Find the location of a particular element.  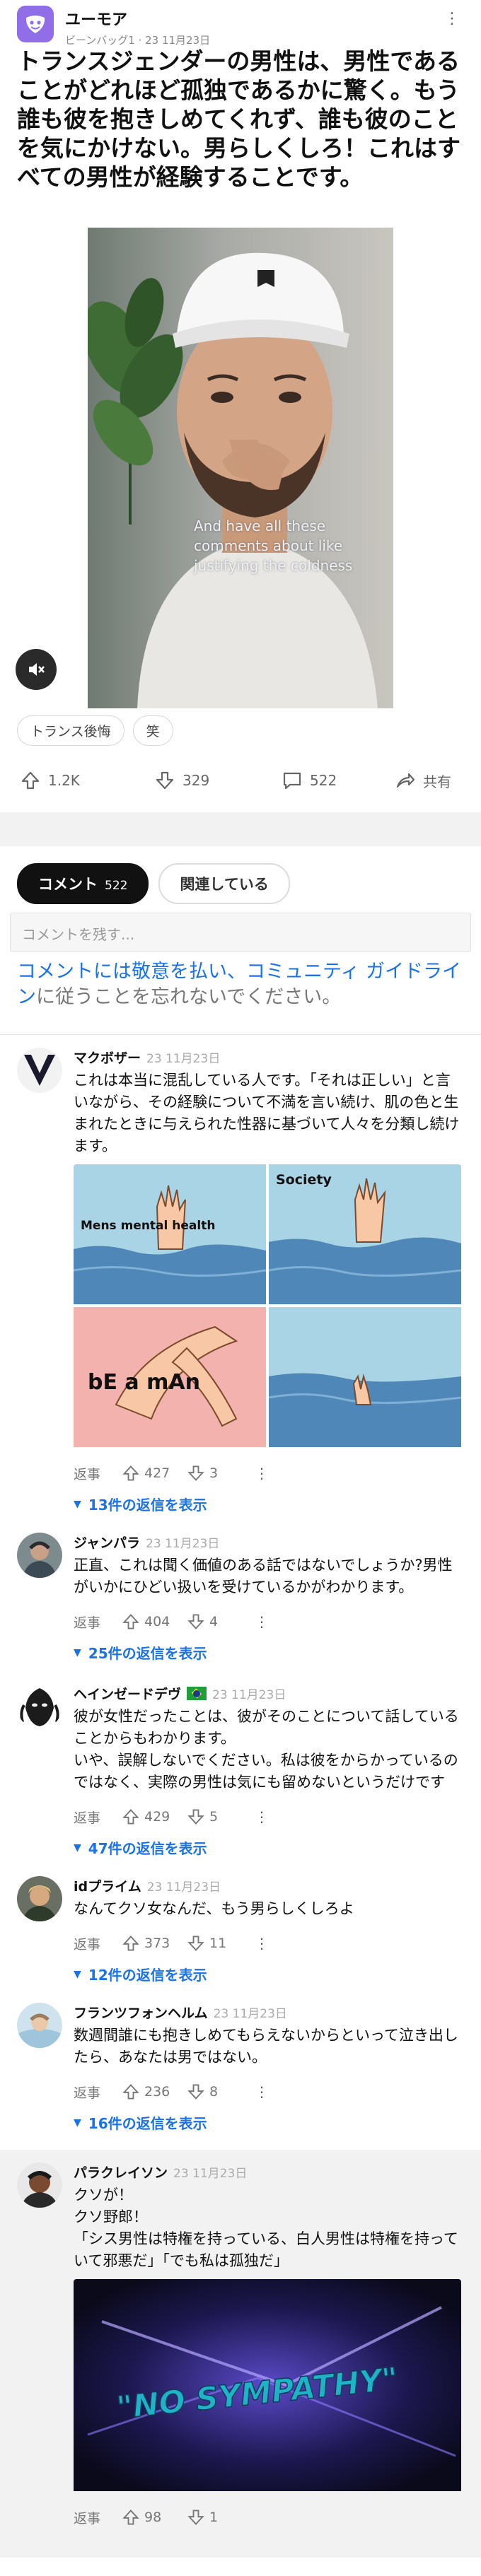

comment-author: ジャンパラ 23 11月23日 is located at coordinates (269, 1543).